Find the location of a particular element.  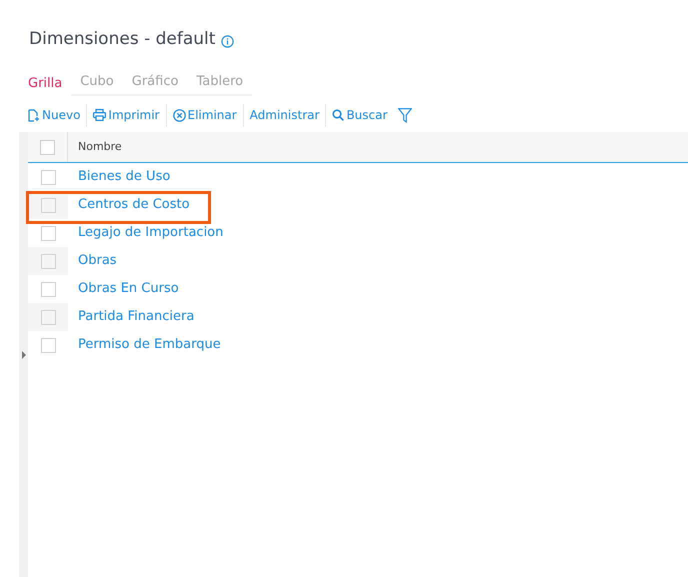

row-link: Legajo de Importacion is located at coordinates (146, 233).